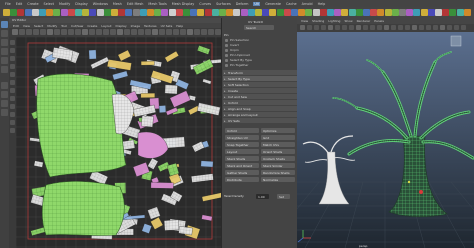  Describe the element at coordinates (242, 151) in the screenshot. I see `layout-button: Layout` at that location.